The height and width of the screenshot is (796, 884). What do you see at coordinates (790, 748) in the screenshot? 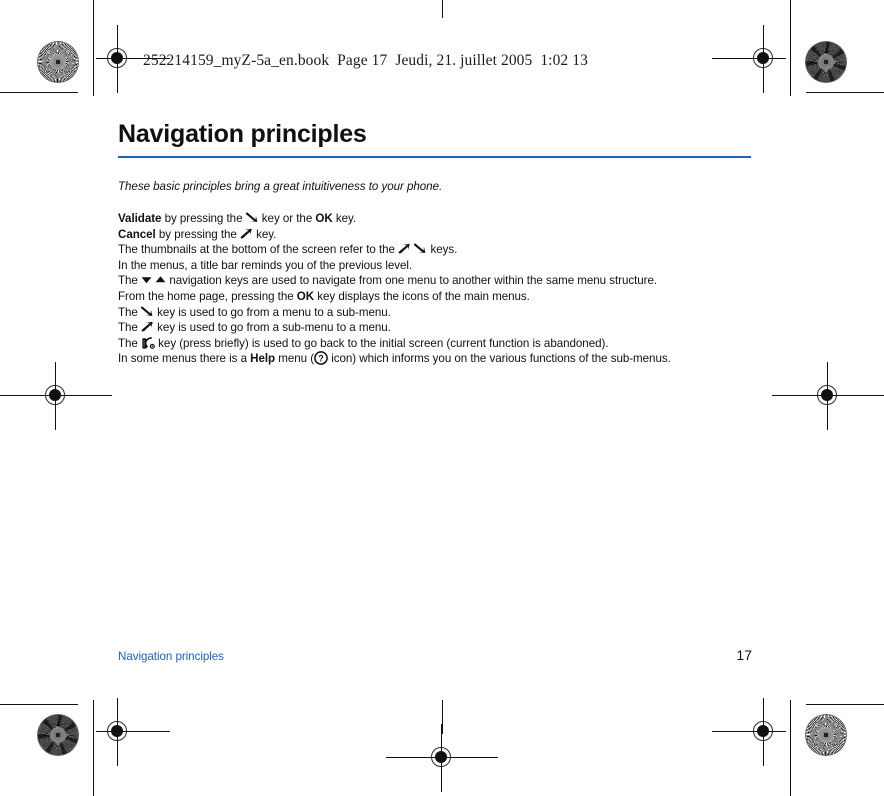
I see `trim-line-right-bottom` at bounding box center [790, 748].